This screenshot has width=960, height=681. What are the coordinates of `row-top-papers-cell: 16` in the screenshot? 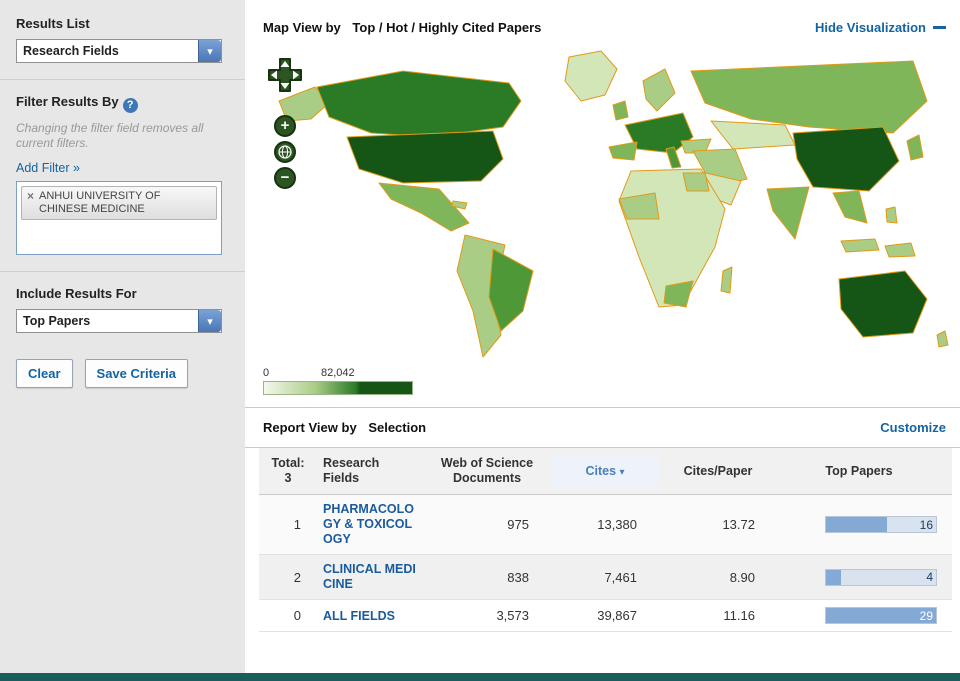 It's located at (859, 524).